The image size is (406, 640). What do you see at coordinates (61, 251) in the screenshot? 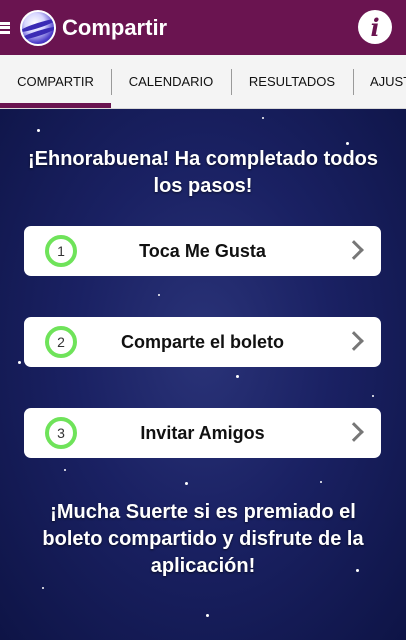
I see `step-number-badge: 1` at bounding box center [61, 251].